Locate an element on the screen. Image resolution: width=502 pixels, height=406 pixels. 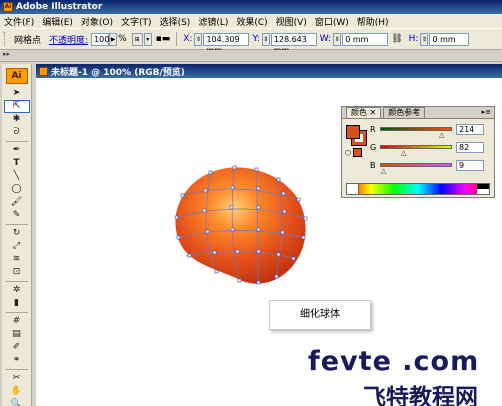
document-title: 未标题-1 @ 100% (RGB/预览) is located at coordinates (118, 72).